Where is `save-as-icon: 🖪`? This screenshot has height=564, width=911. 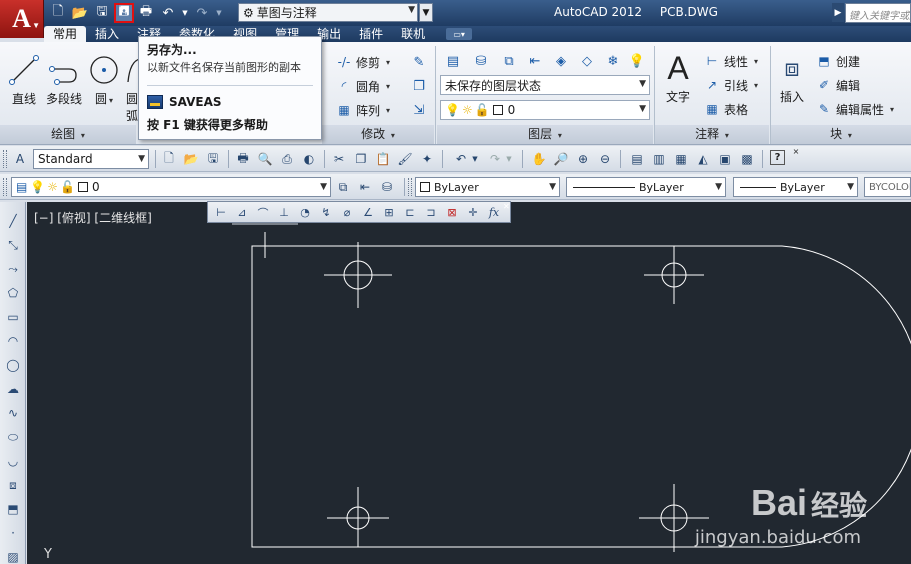
save-as-icon: 🖪 is located at coordinates (124, 13).